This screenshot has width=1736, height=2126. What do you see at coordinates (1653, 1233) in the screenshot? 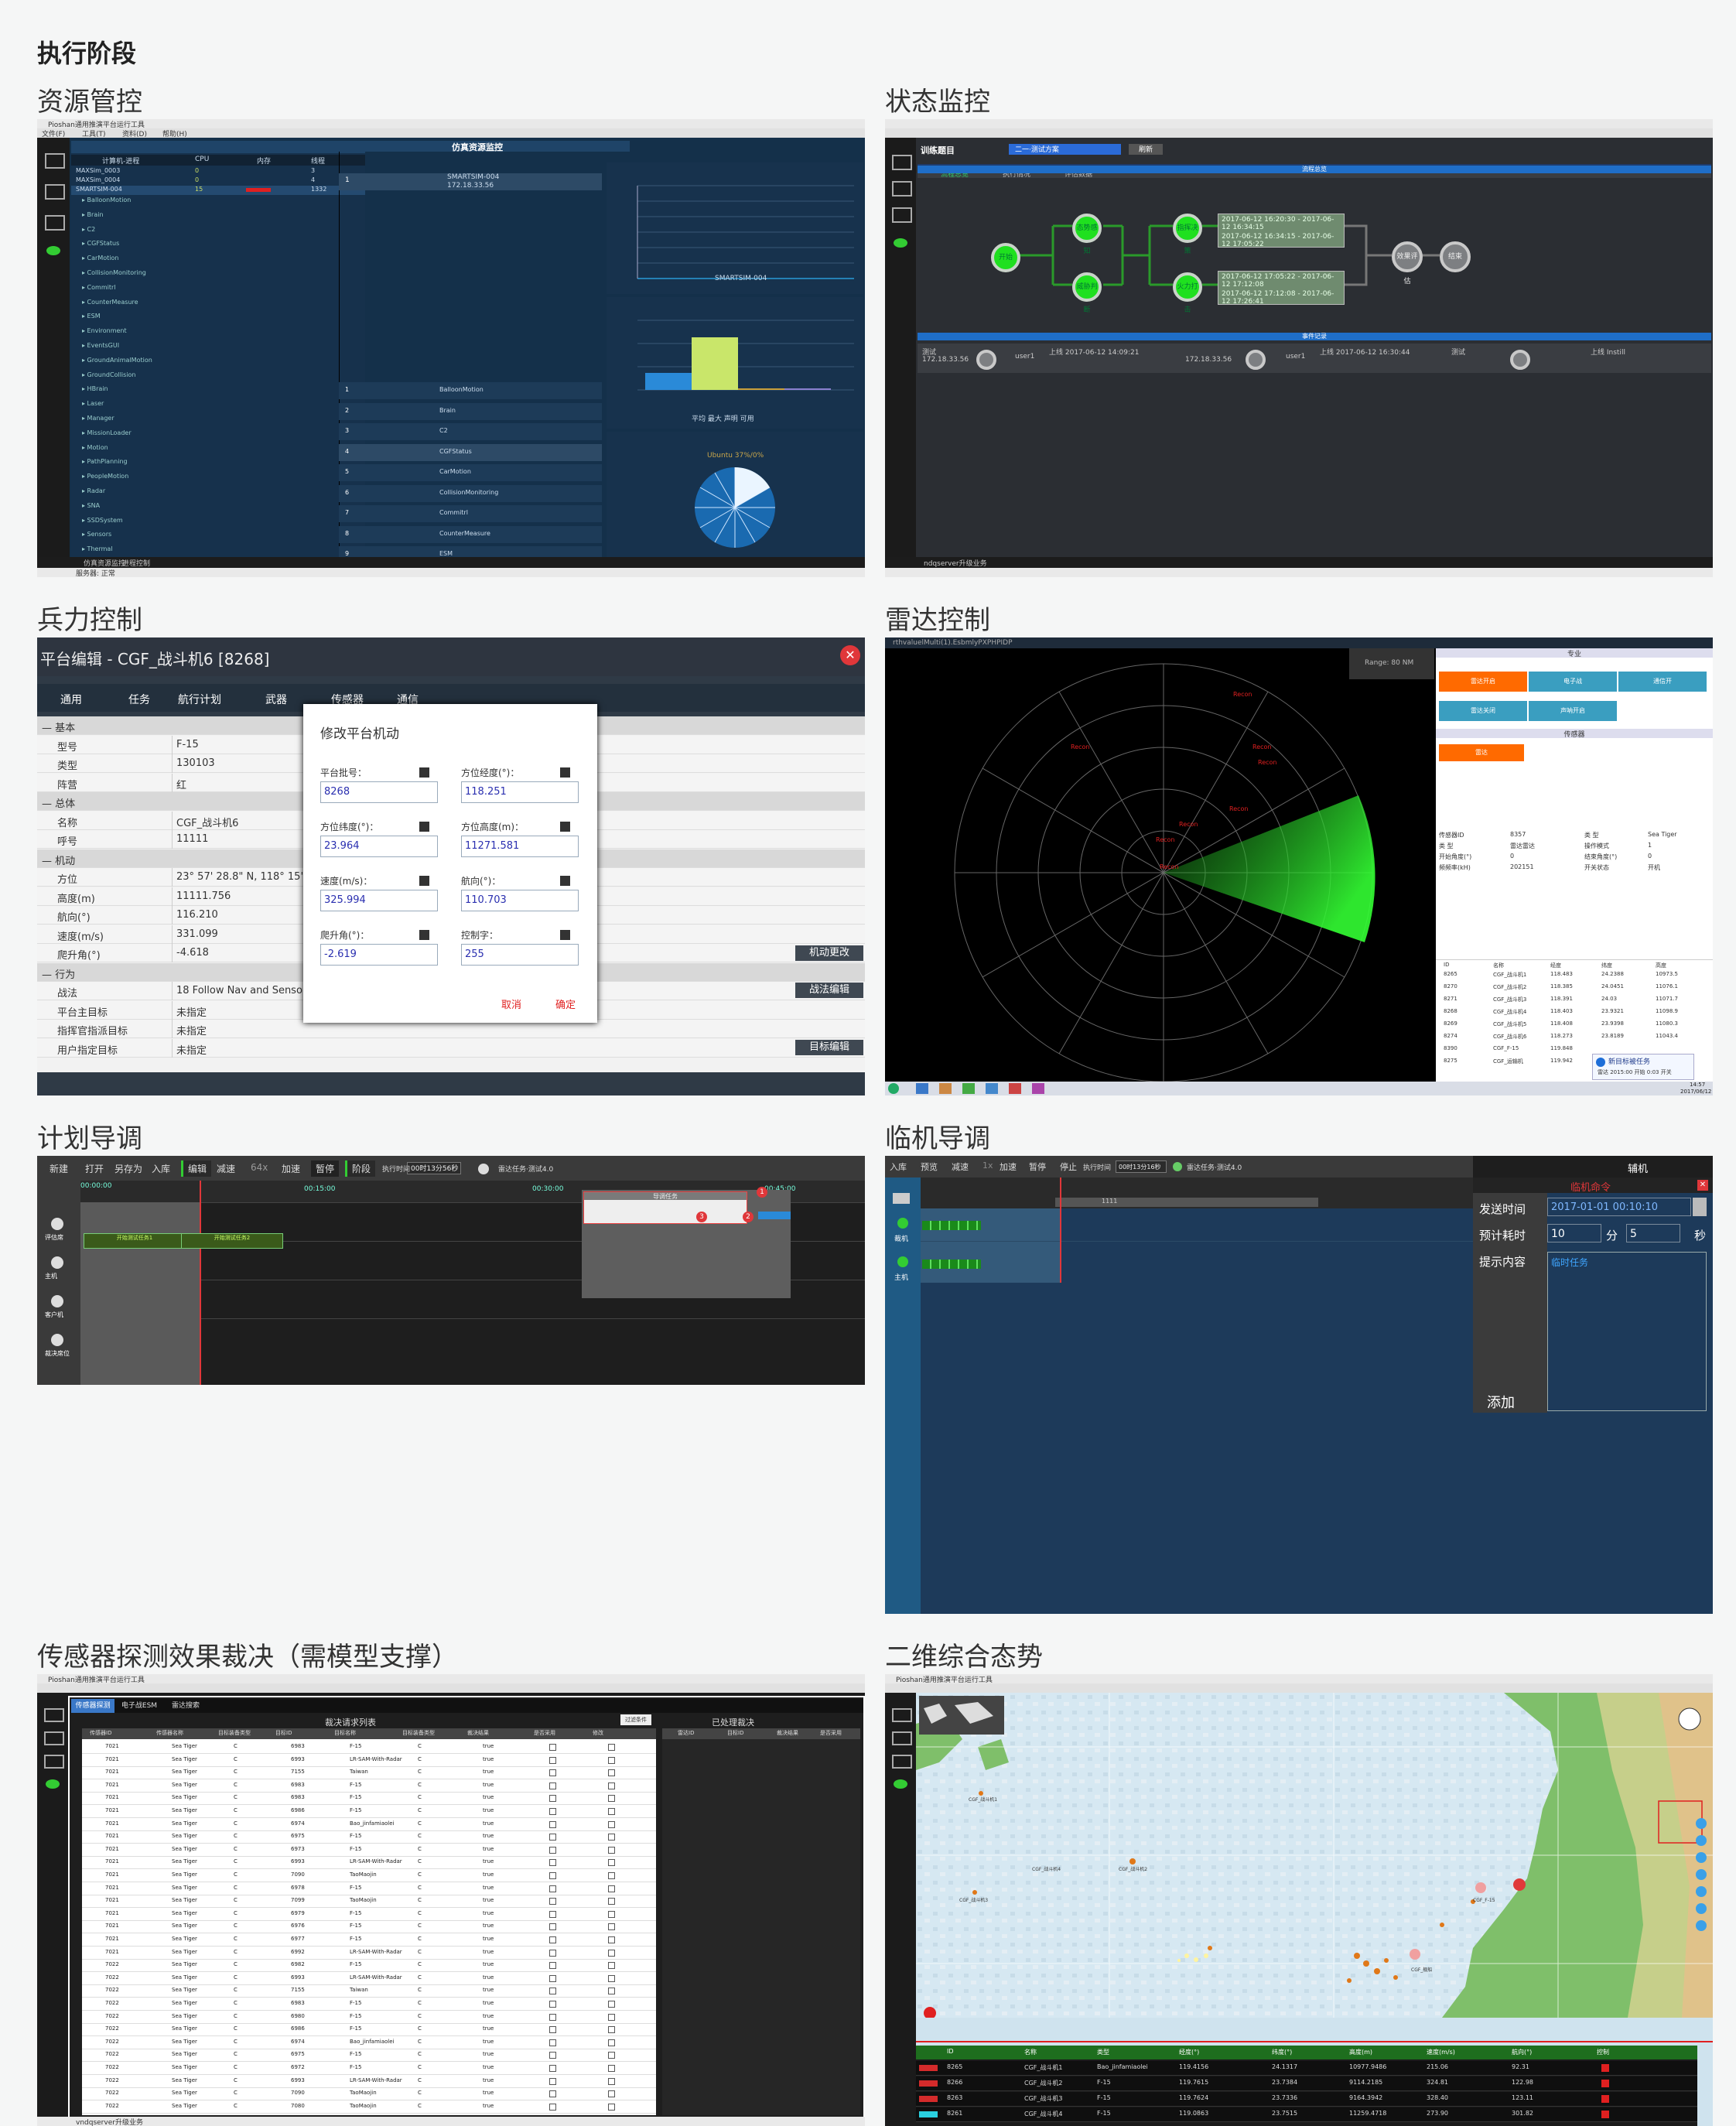
I see `duration-seconds-field: 5` at bounding box center [1653, 1233].